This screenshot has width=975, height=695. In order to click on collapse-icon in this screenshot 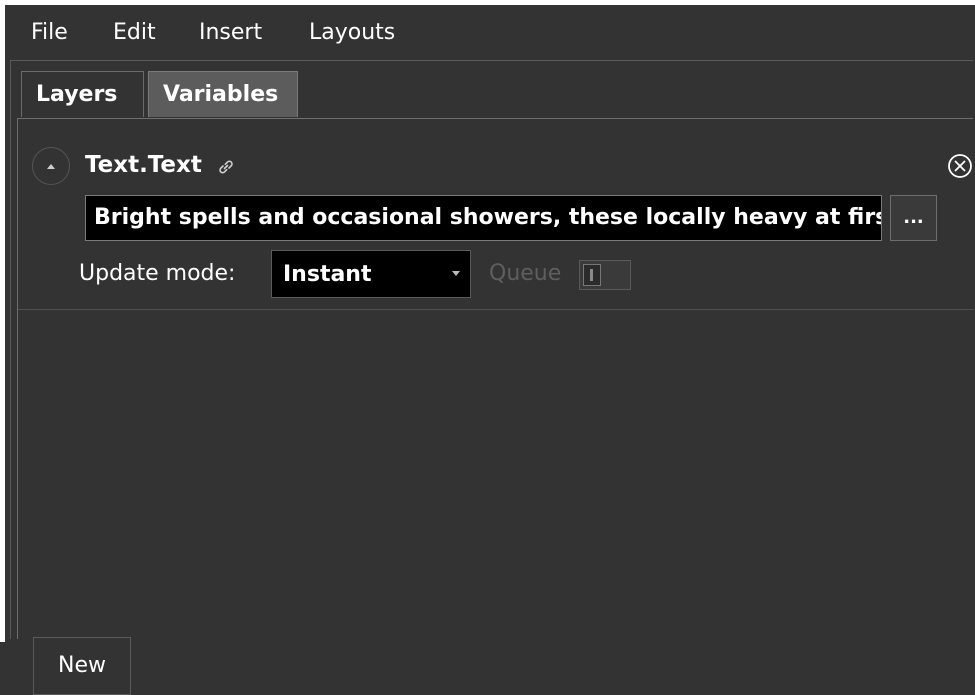, I will do `click(51, 166)`.